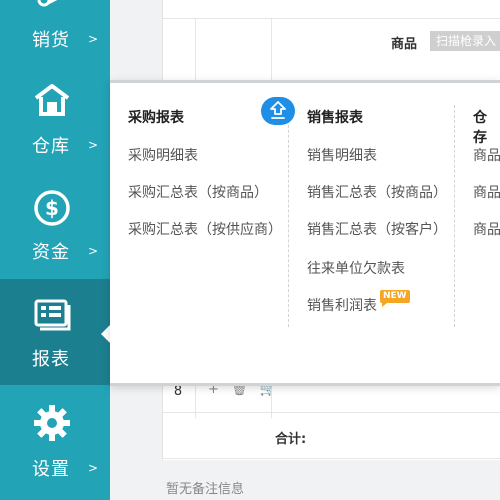  Describe the element at coordinates (51, 146) in the screenshot. I see `nav-label-warehouse: 仓库` at that location.